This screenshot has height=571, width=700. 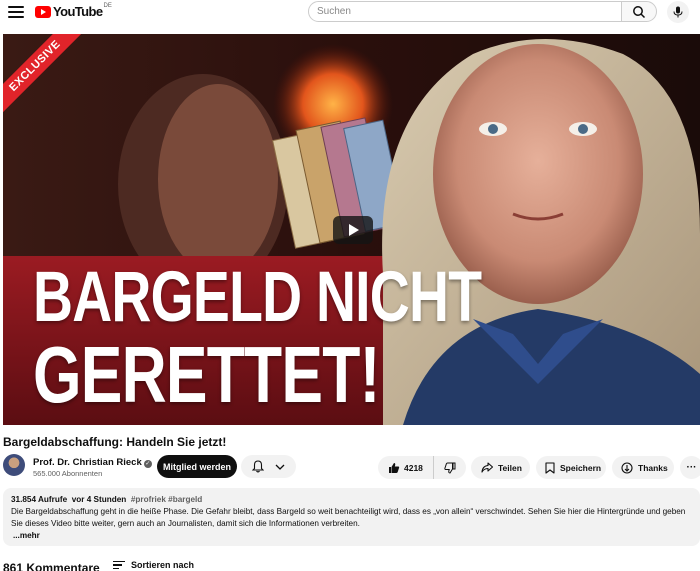 I want to click on search-icon, so click(x=639, y=11).